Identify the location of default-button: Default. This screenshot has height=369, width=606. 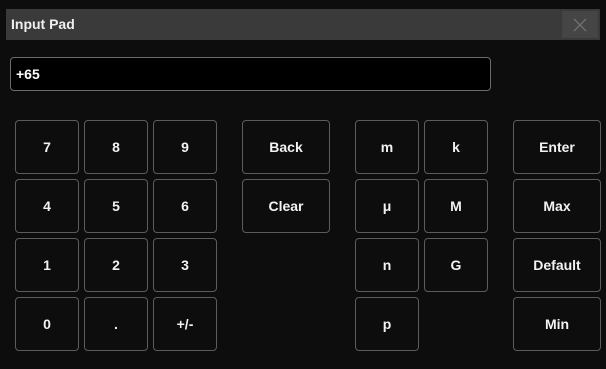
(557, 265).